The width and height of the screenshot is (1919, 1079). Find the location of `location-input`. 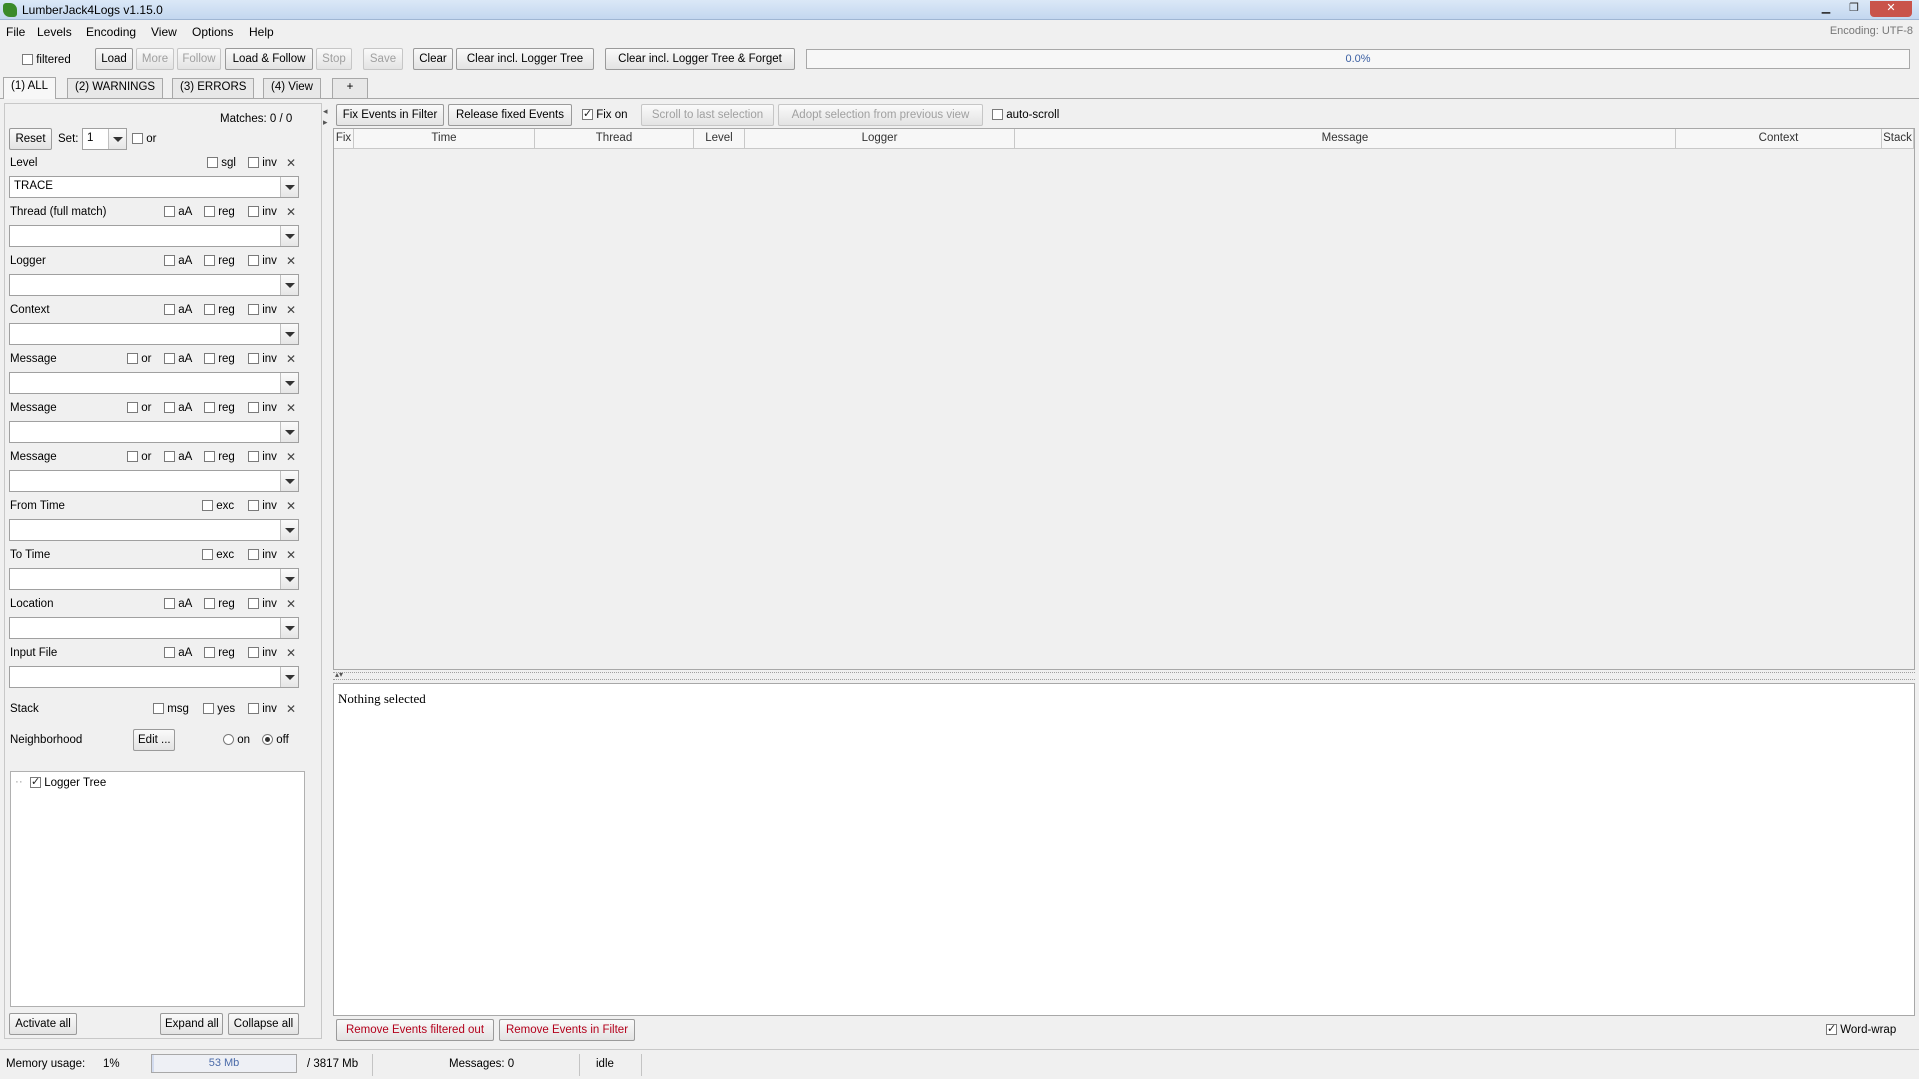

location-input is located at coordinates (154, 628).